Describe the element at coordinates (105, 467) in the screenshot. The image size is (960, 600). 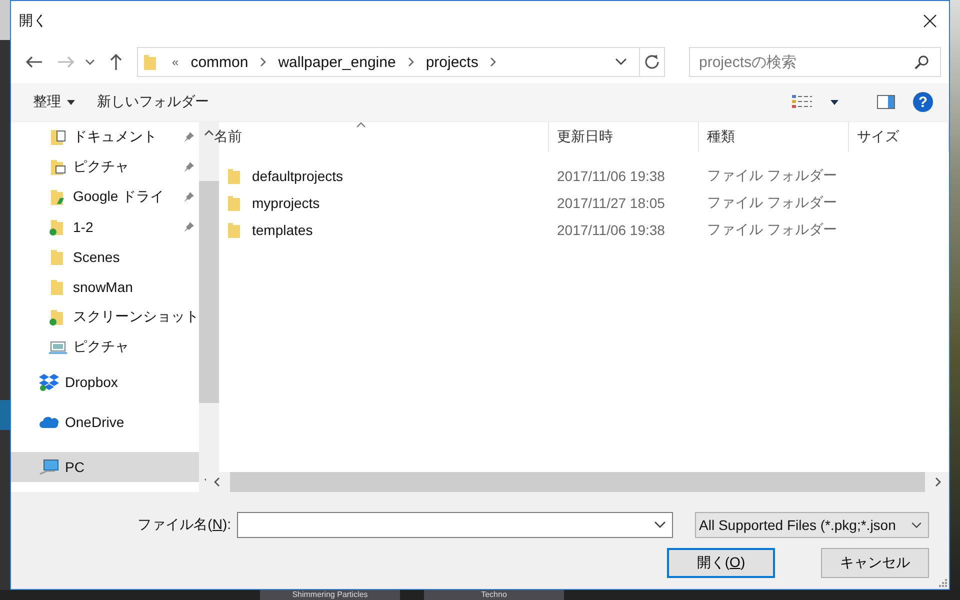
I see `sidebar-item: PC` at that location.